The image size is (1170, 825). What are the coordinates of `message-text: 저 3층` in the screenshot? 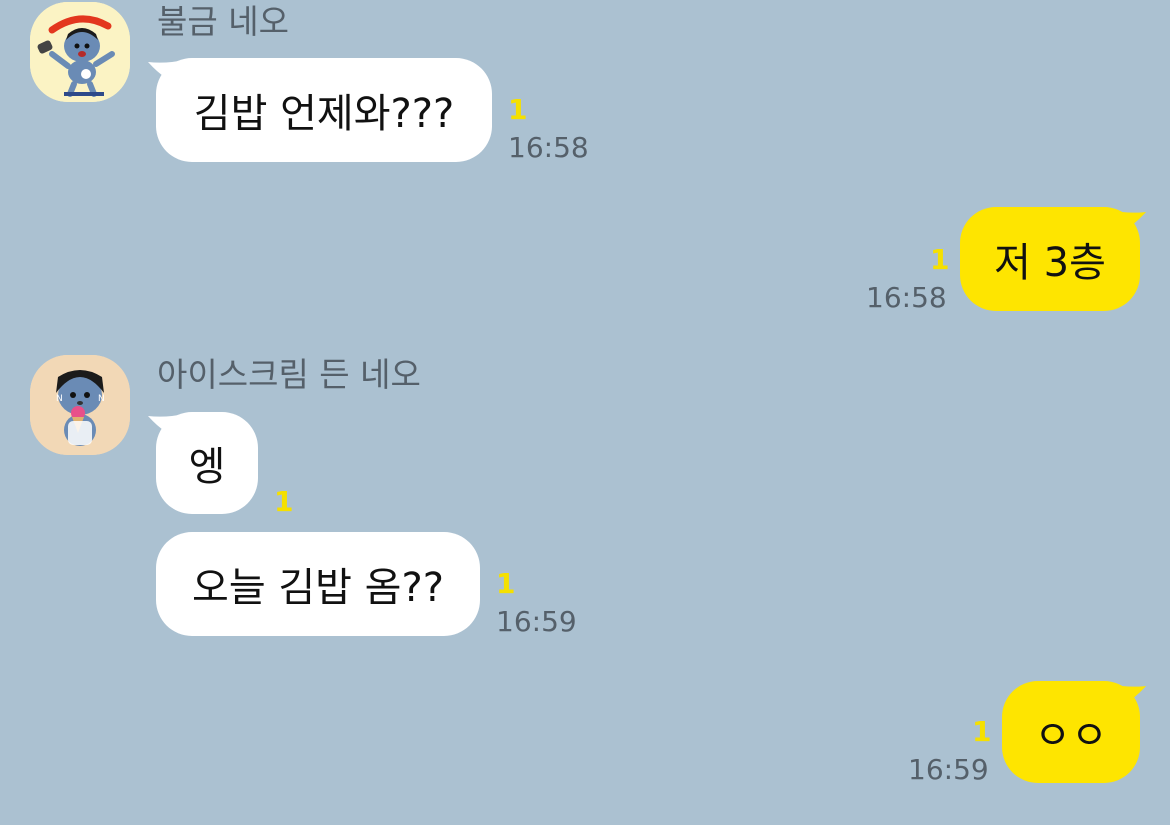 It's located at (1050, 263).